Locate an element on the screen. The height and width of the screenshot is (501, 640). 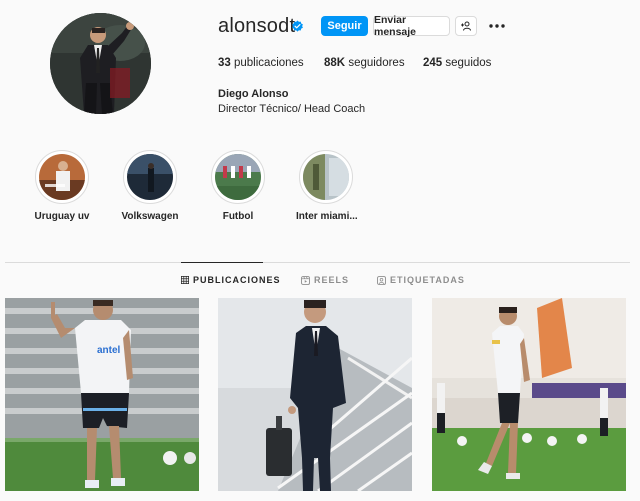
shirt-text: antel is located at coordinates (109, 350).